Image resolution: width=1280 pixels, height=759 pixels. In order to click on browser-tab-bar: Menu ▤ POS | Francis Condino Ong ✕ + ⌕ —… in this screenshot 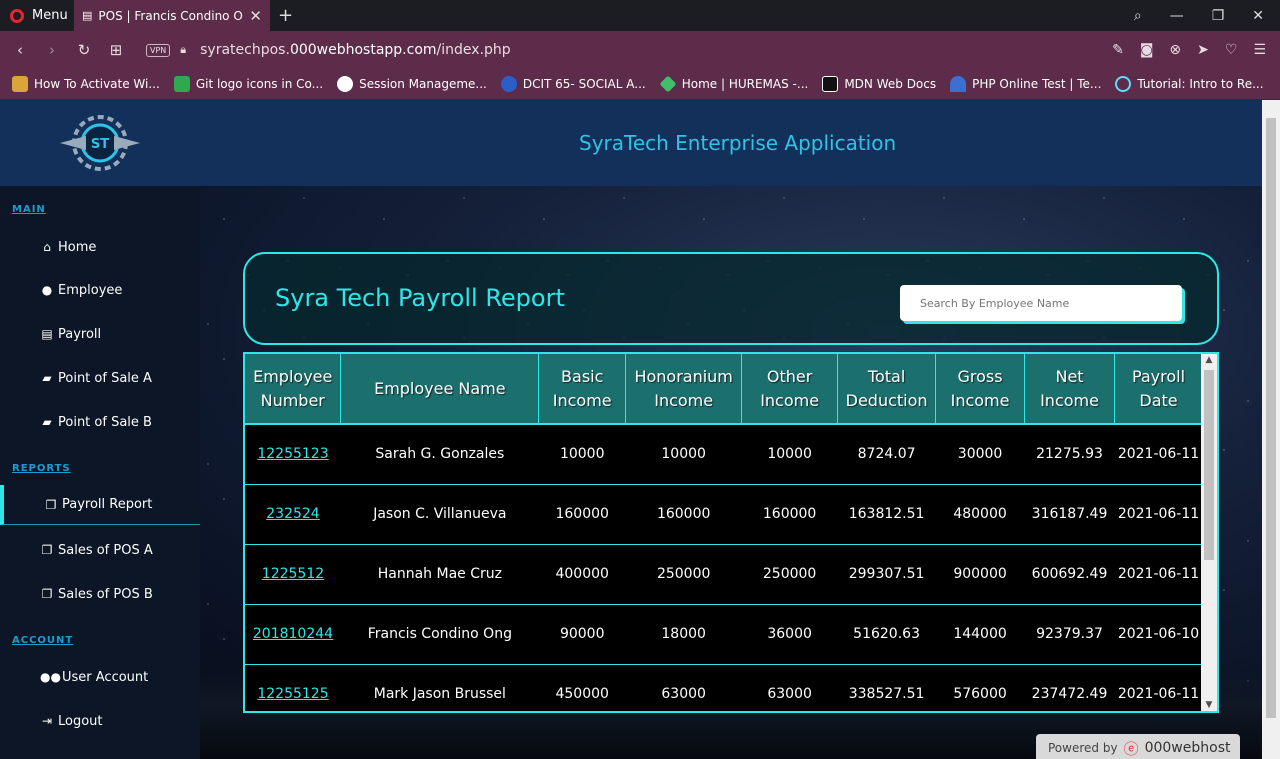, I will do `click(640, 15)`.